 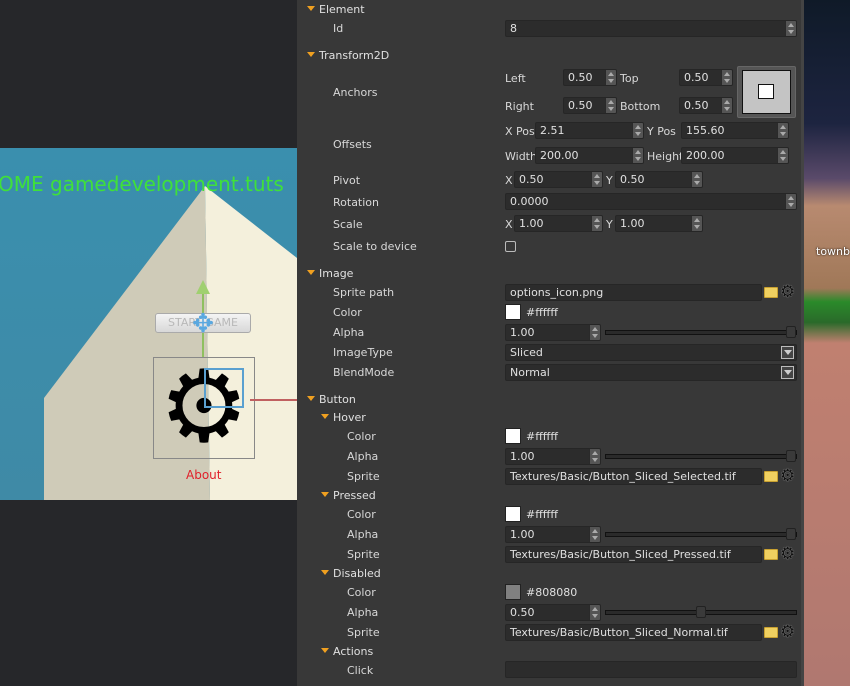 What do you see at coordinates (513, 312) in the screenshot?
I see `color-swatch` at bounding box center [513, 312].